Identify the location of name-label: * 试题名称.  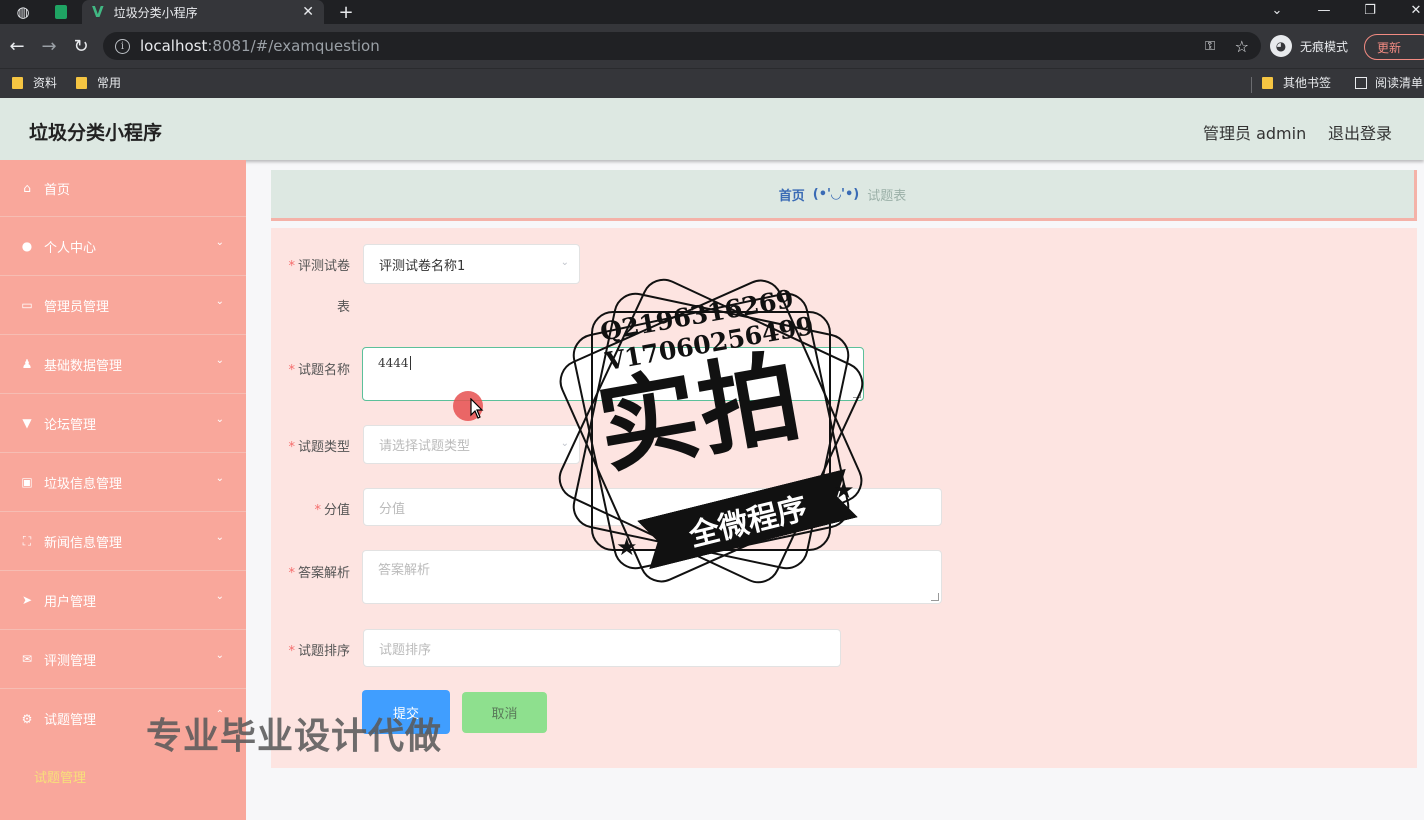
(310, 368).